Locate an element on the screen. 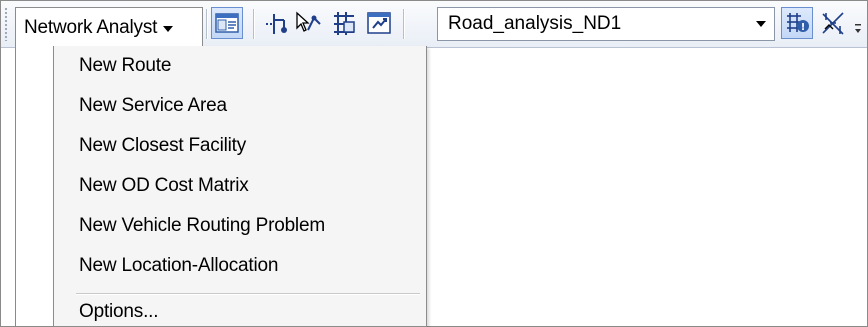  direction-window-icon is located at coordinates (833, 23).